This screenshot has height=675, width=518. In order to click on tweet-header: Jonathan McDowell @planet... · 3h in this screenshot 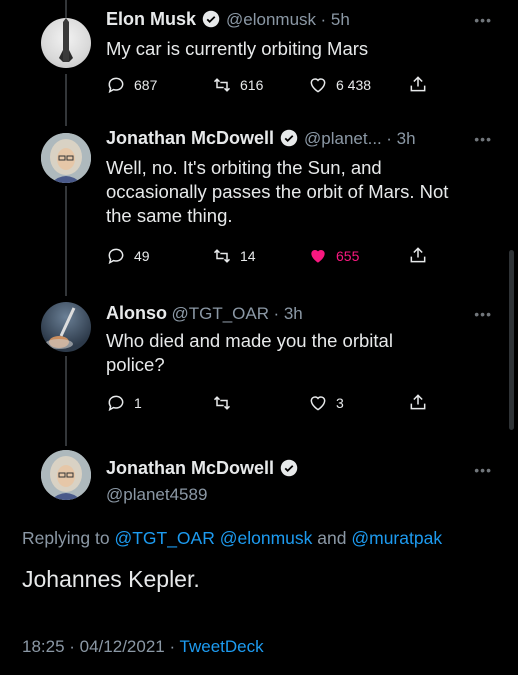, I will do `click(261, 138)`.